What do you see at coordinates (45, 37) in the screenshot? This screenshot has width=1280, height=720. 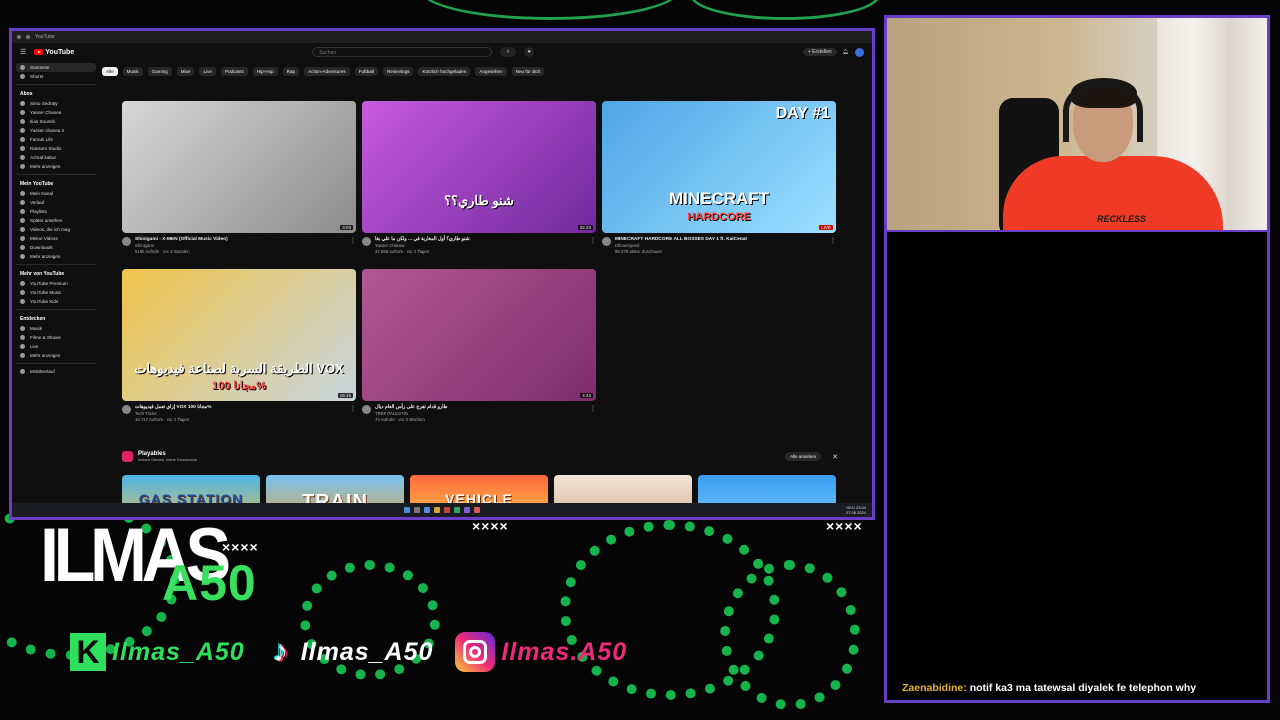 I see `tab-title: YouTube` at bounding box center [45, 37].